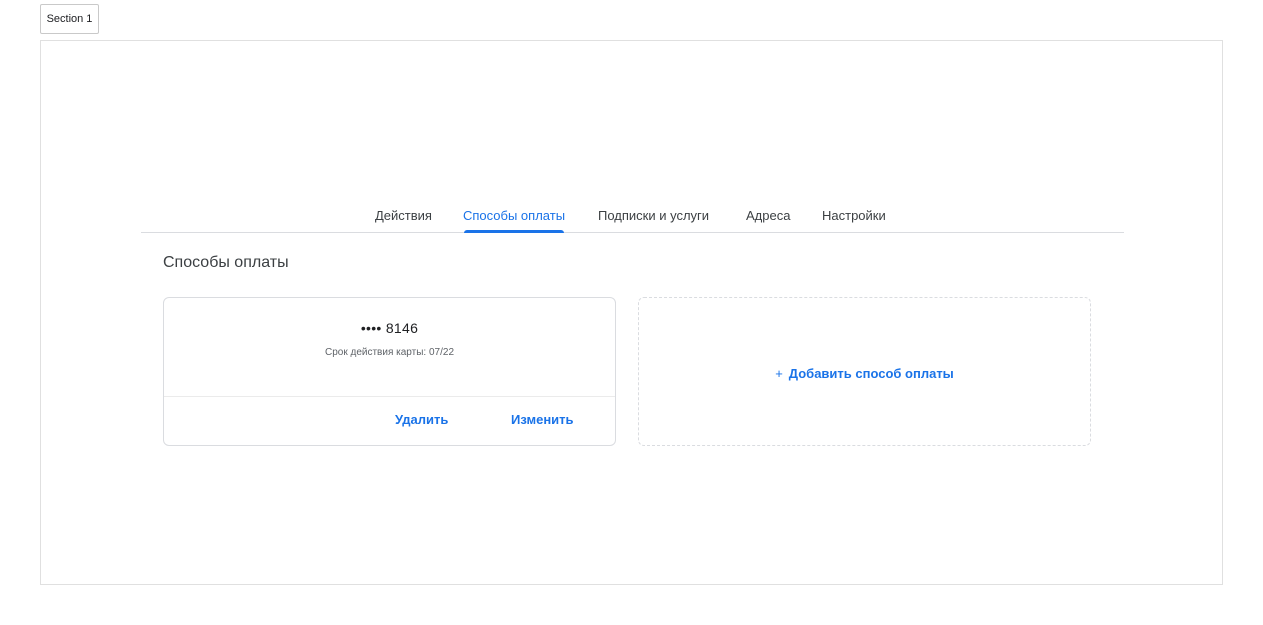 This screenshot has height=625, width=1263. Describe the element at coordinates (854, 216) in the screenshot. I see `tab-settings: Настройки` at that location.